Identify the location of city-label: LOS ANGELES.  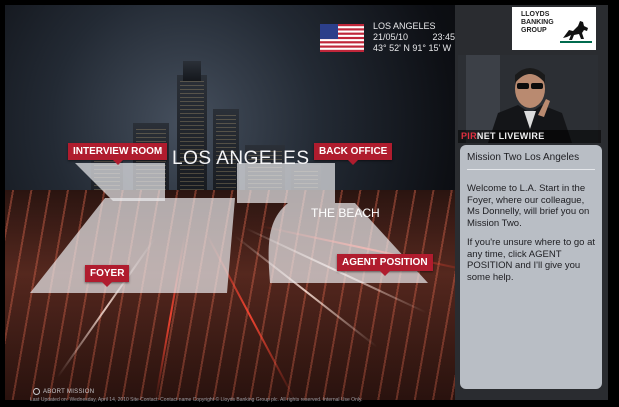
(241, 158).